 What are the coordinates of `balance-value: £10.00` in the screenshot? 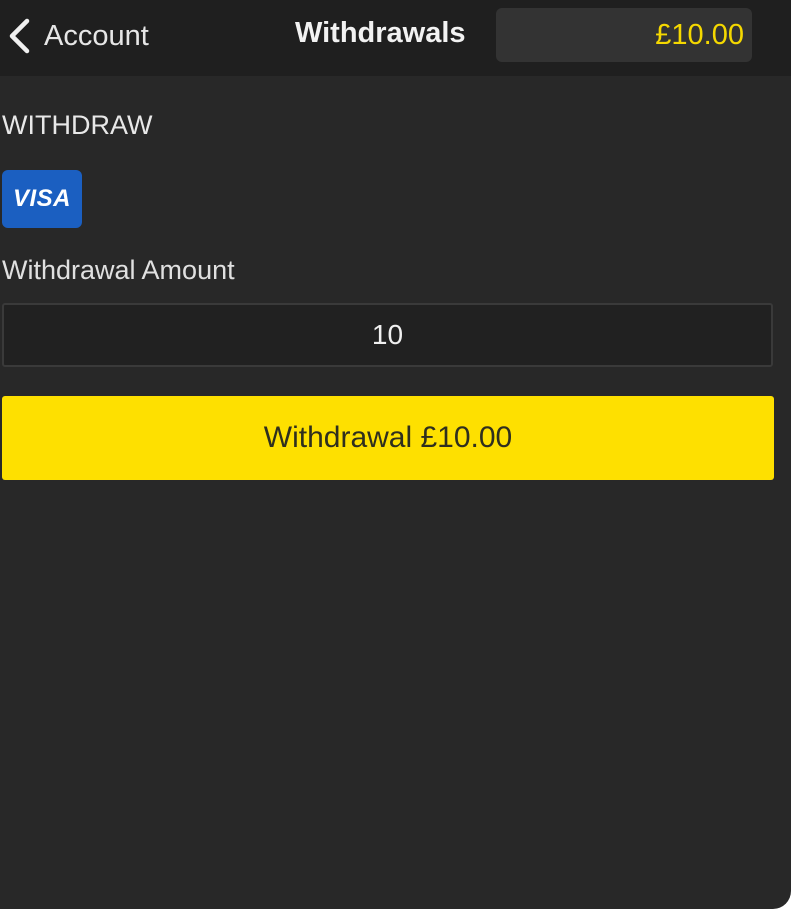 It's located at (699, 35).